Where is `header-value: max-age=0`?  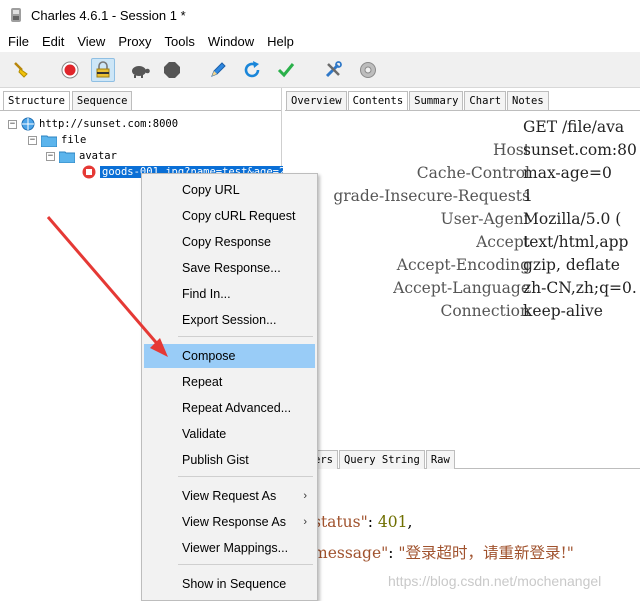 header-value: max-age=0 is located at coordinates (567, 173).